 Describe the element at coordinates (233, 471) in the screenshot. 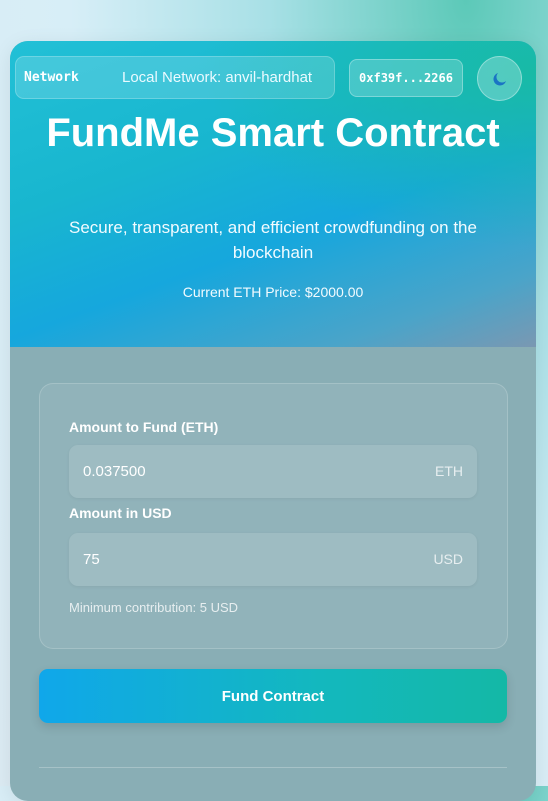

I see `eth-amount-input` at that location.